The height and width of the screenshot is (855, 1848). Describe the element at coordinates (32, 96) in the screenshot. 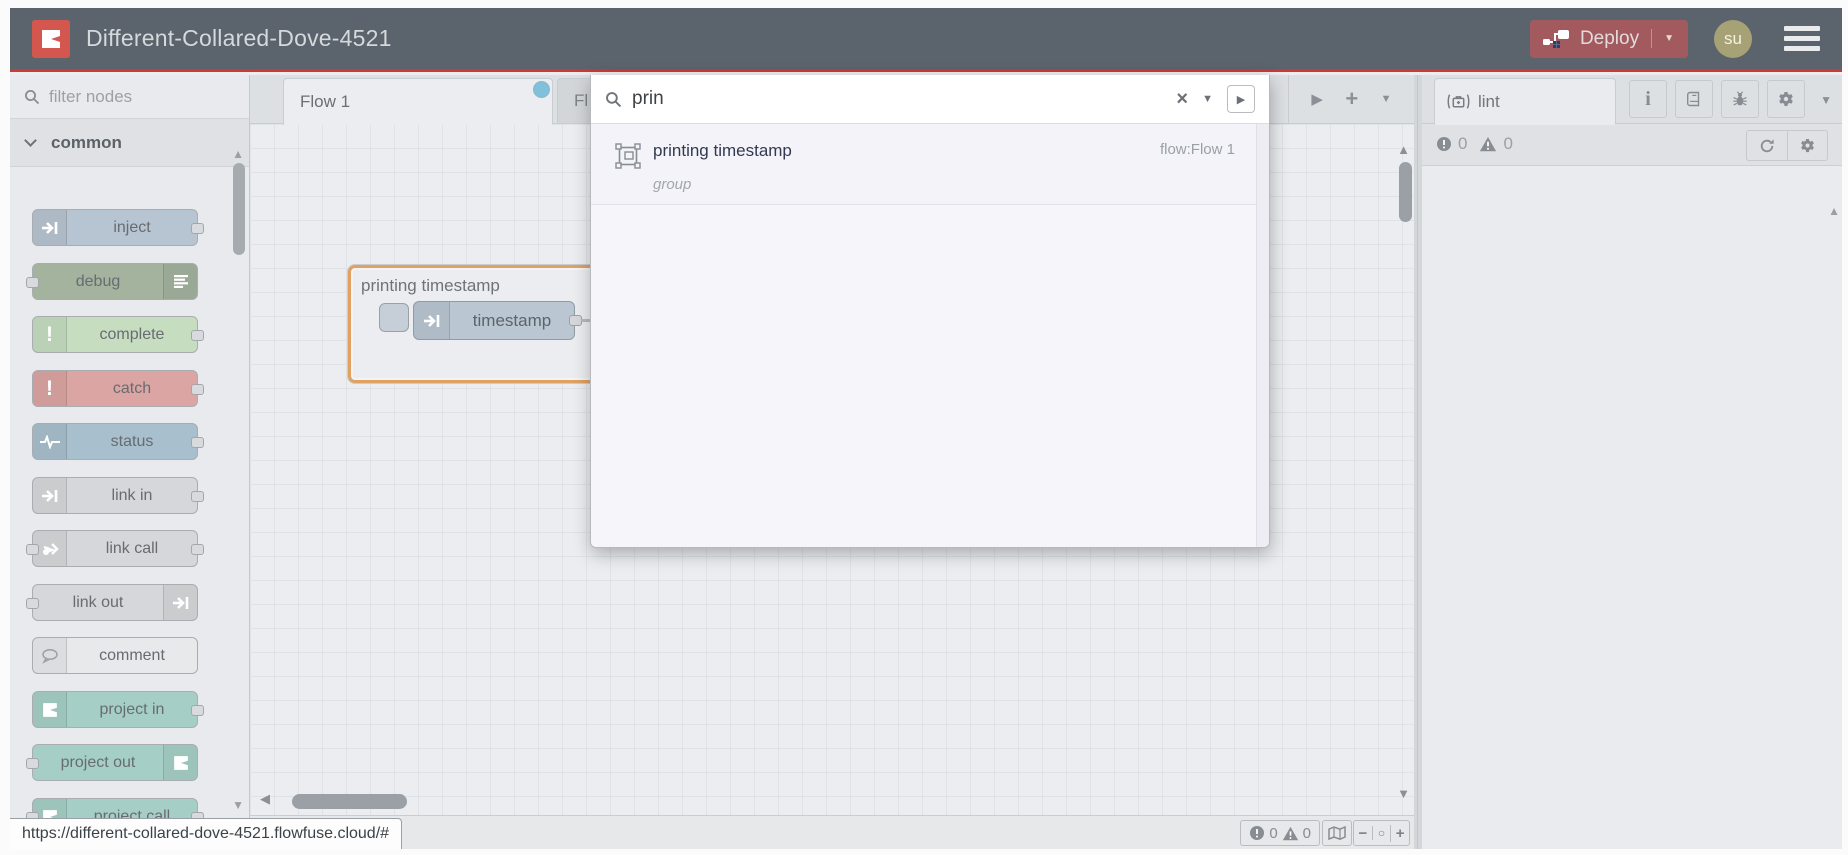

I see `search-icon` at that location.